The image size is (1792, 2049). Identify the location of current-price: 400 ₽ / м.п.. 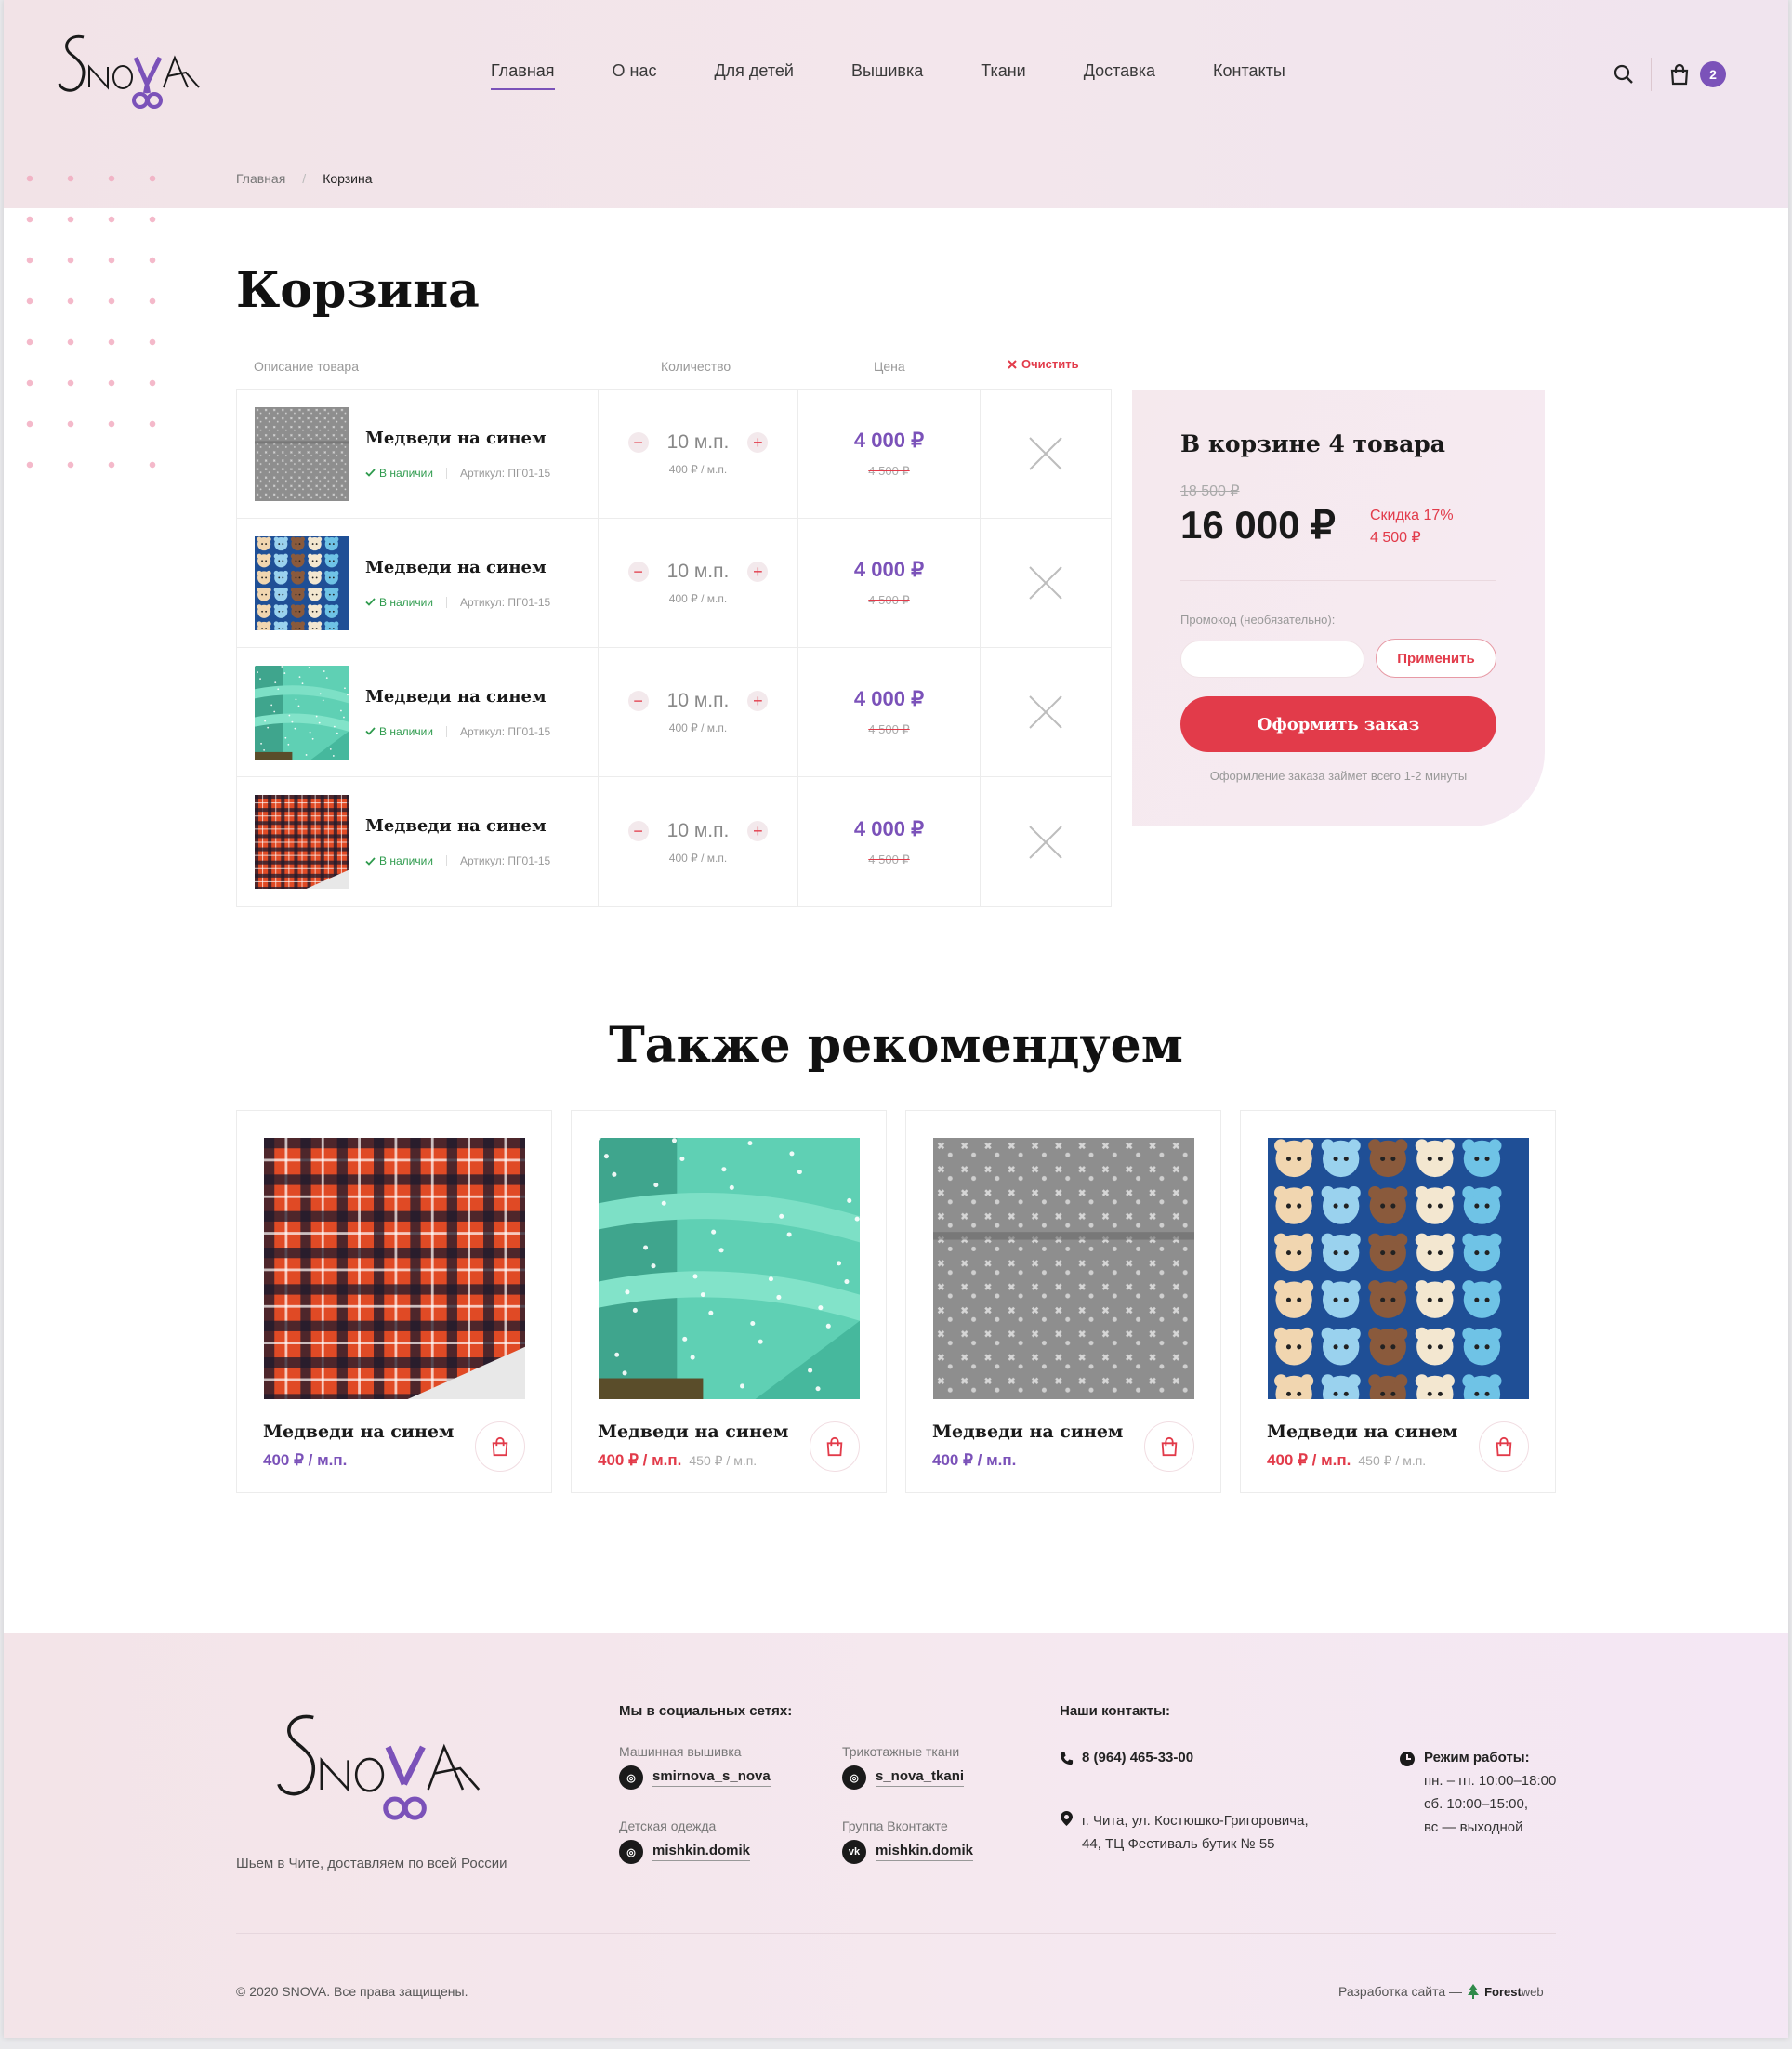
(306, 1460).